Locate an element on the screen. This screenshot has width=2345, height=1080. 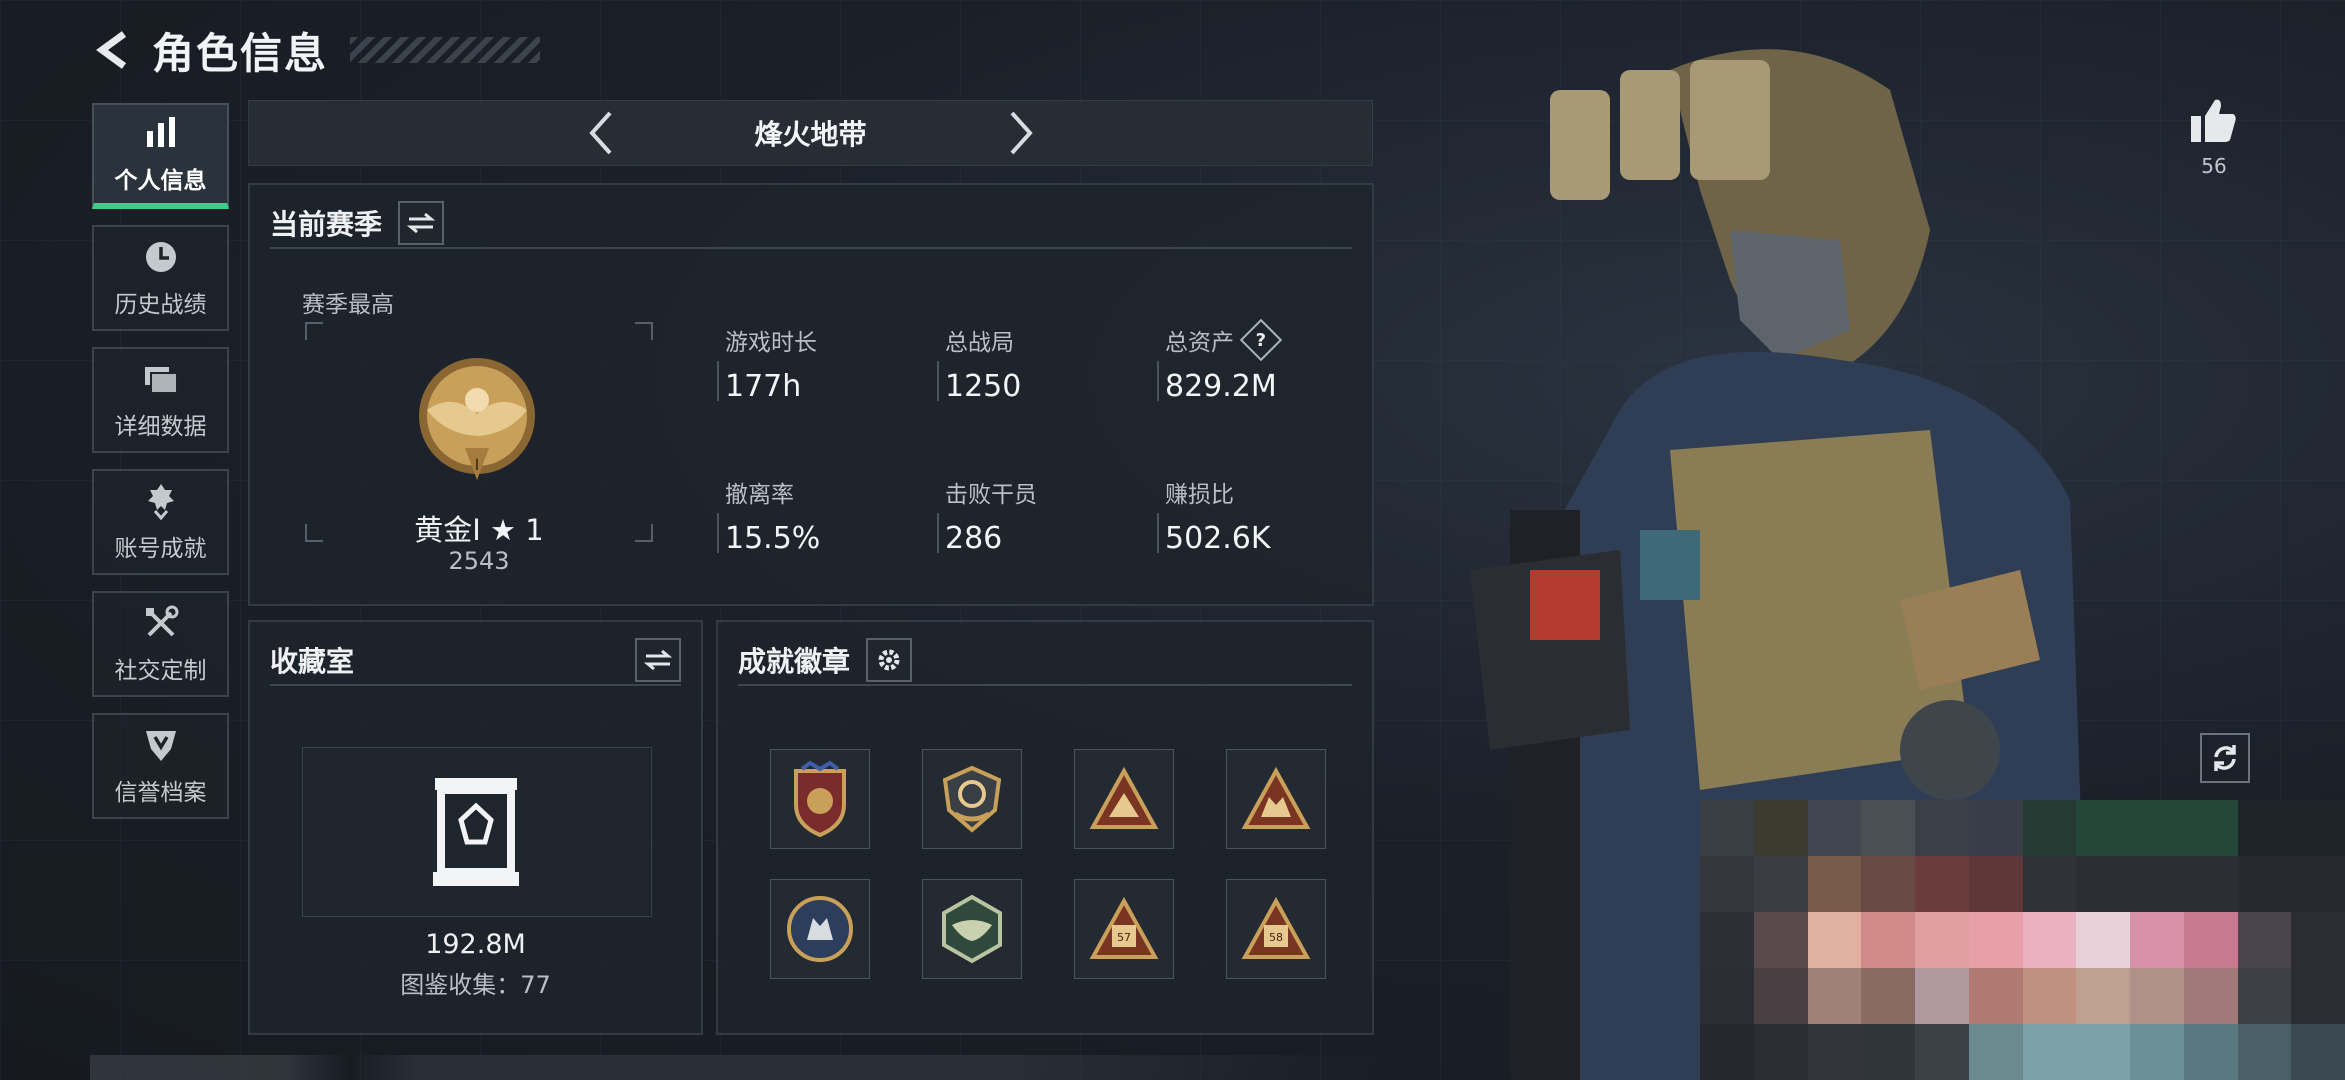
achievement-badge: 57 is located at coordinates (1124, 929).